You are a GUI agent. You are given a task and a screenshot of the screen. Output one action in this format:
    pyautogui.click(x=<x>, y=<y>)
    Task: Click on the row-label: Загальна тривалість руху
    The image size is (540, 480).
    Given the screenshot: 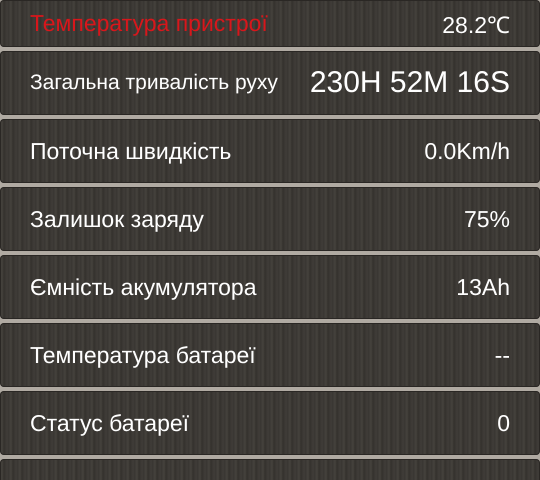 What is the action you would take?
    pyautogui.click(x=154, y=83)
    